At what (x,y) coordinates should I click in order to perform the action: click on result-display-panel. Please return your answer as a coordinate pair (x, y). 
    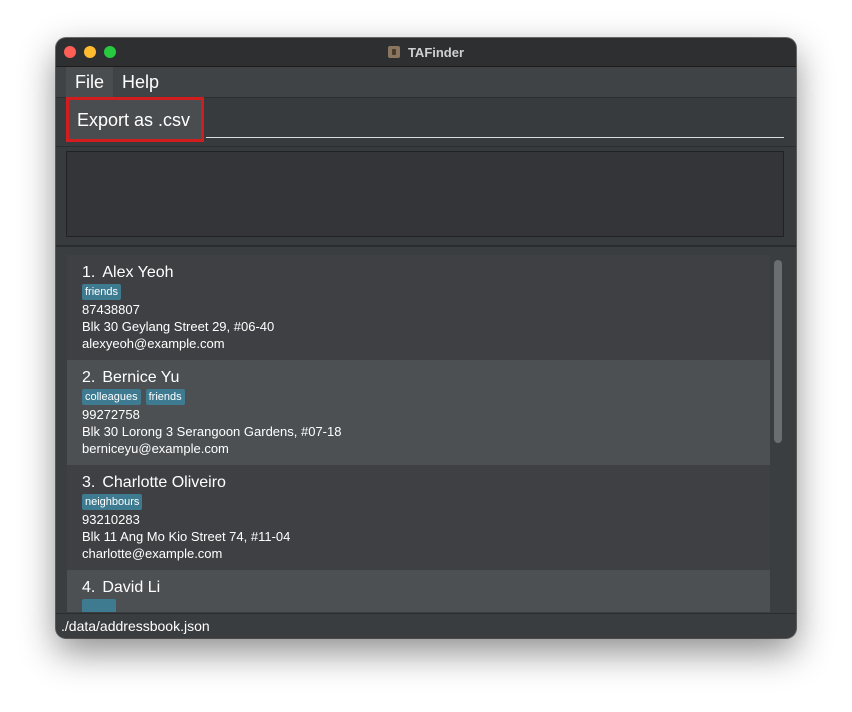
    Looking at the image, I should click on (426, 197).